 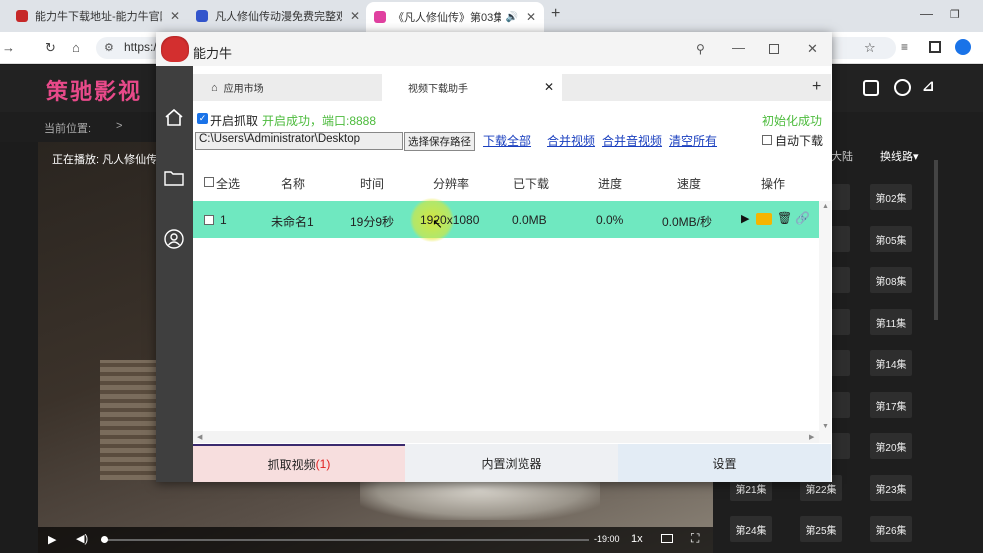 I want to click on now-playing-title: 正在播放: 凡人修仙传, so click(x=105, y=160).